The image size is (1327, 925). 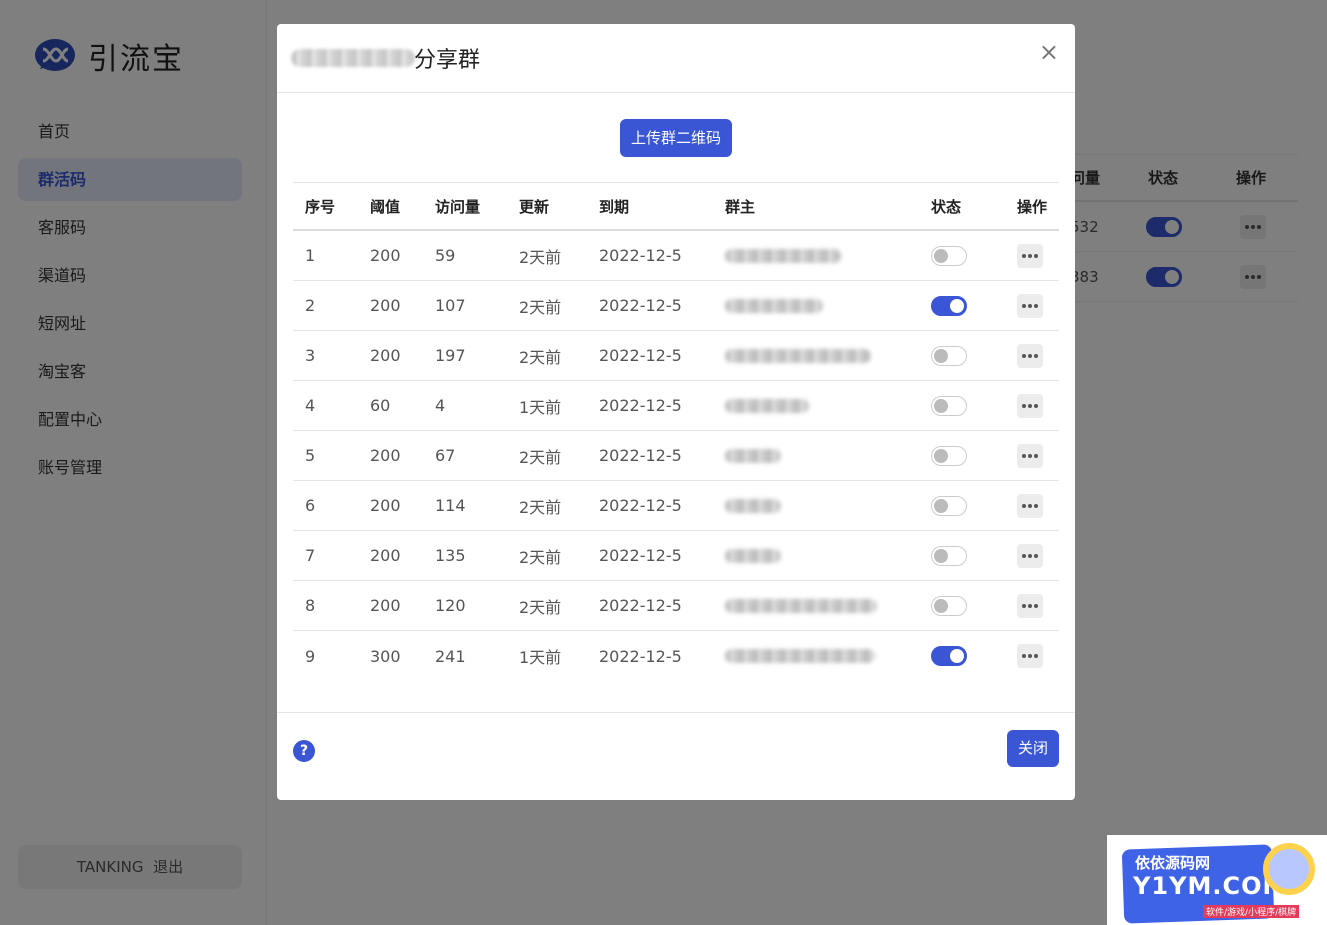 I want to click on column-header-updated: 更新, so click(x=534, y=206).